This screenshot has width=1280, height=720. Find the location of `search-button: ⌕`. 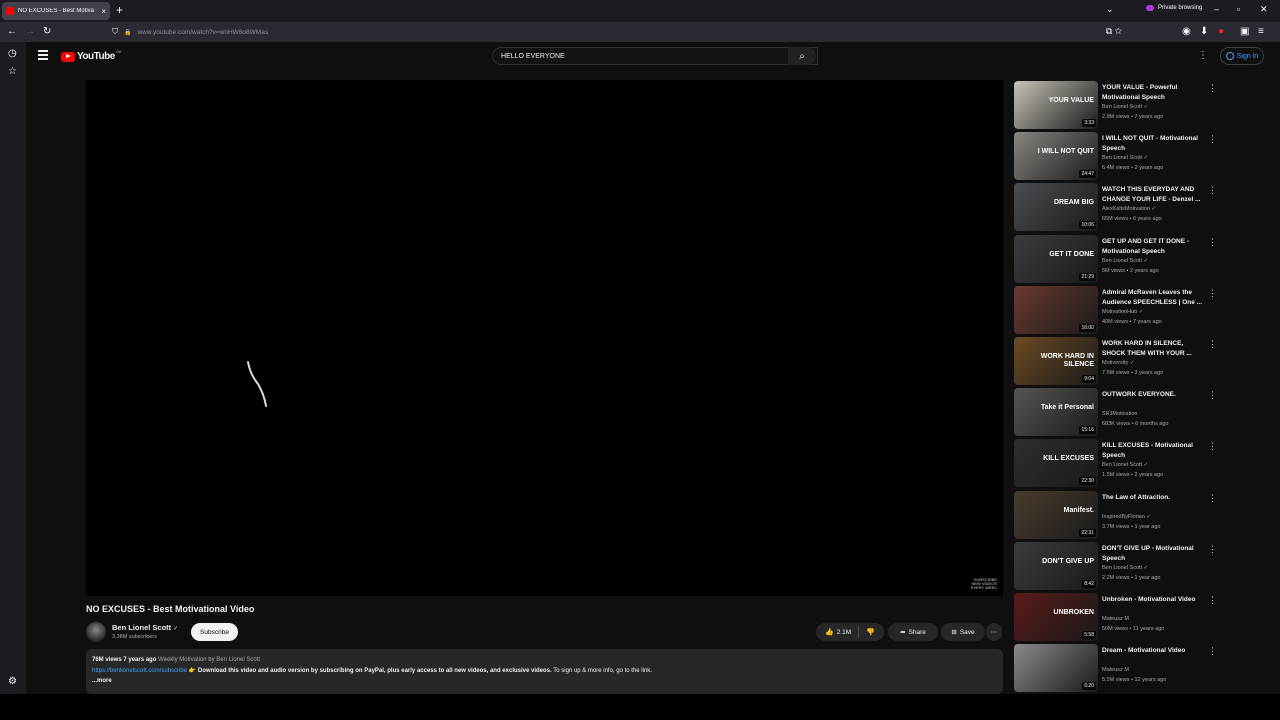

search-button: ⌕ is located at coordinates (802, 56).